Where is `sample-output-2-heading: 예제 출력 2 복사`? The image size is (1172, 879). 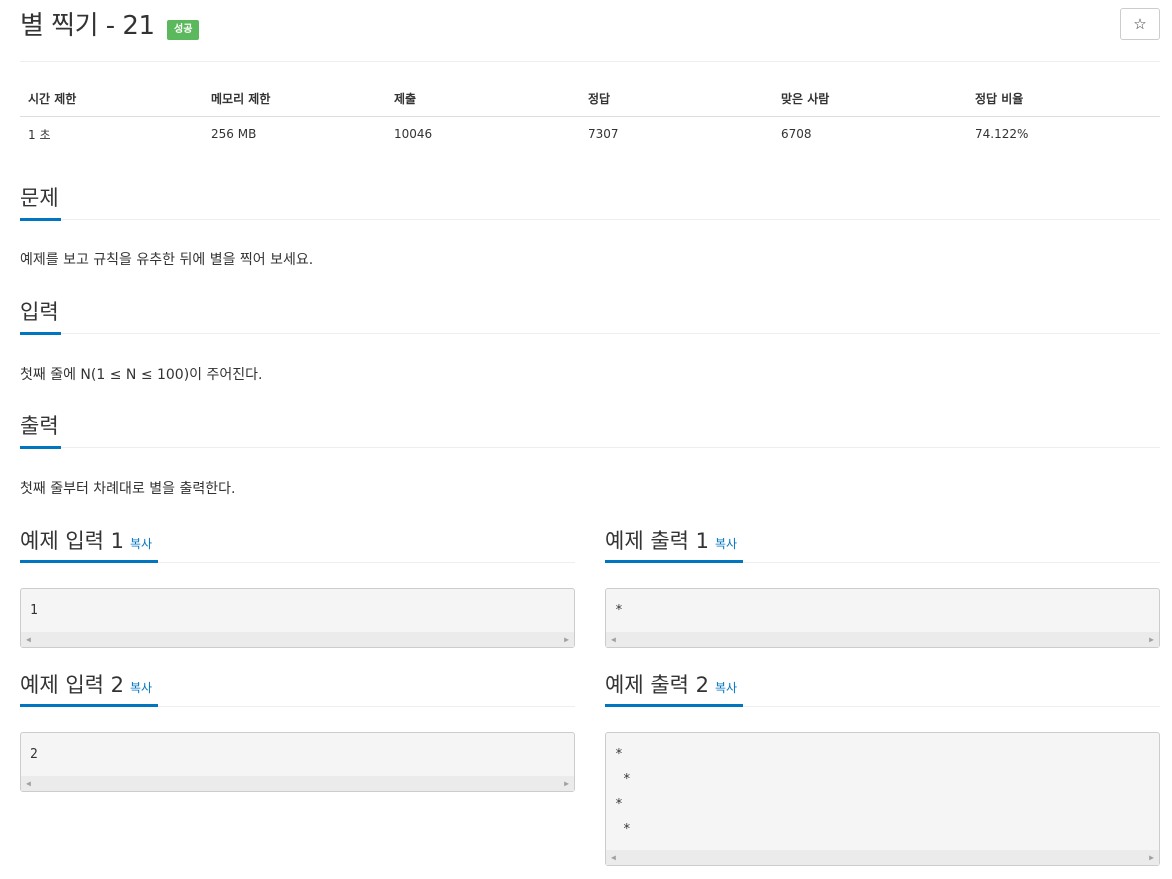 sample-output-2-heading: 예제 출력 2 복사 is located at coordinates (882, 689).